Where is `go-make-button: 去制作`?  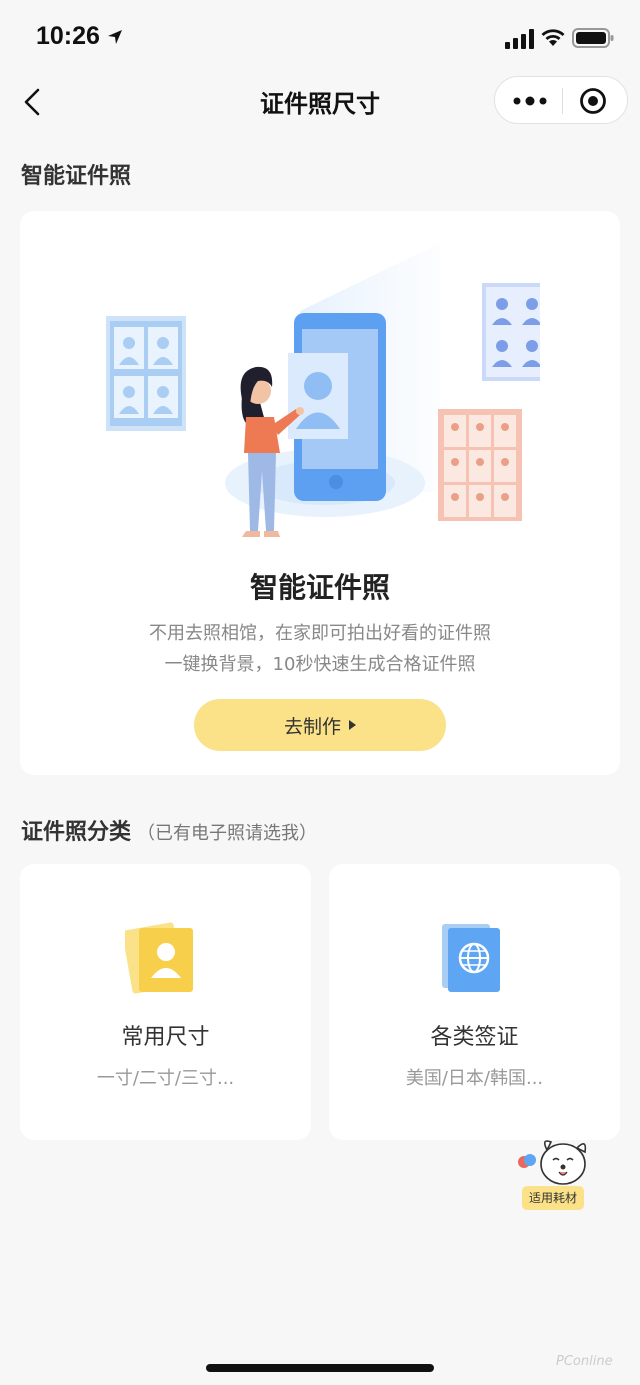
go-make-button: 去制作 is located at coordinates (320, 725).